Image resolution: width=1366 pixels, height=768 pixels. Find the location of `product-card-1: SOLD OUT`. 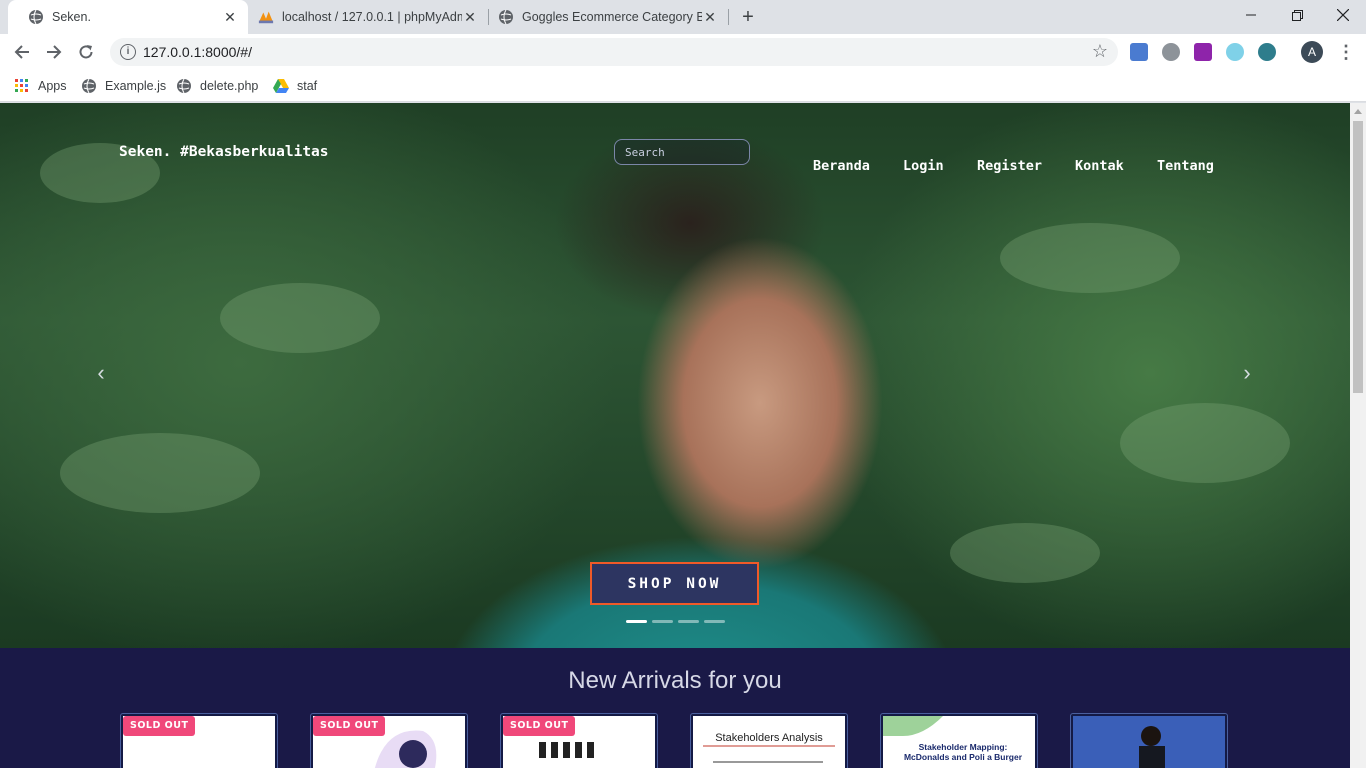

product-card-1: SOLD OUT is located at coordinates (199, 740).